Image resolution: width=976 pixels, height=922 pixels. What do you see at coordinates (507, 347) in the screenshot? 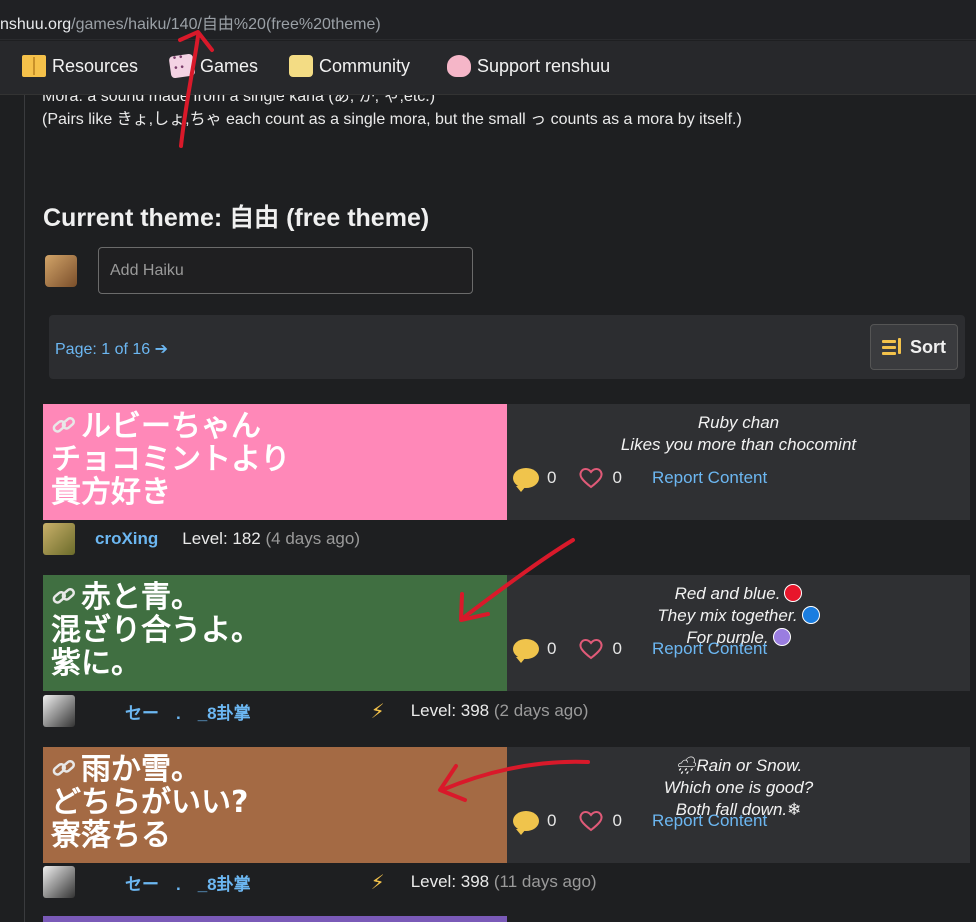
I see `pagination-bar: Page: 1 of 16 ➔ Sort` at bounding box center [507, 347].